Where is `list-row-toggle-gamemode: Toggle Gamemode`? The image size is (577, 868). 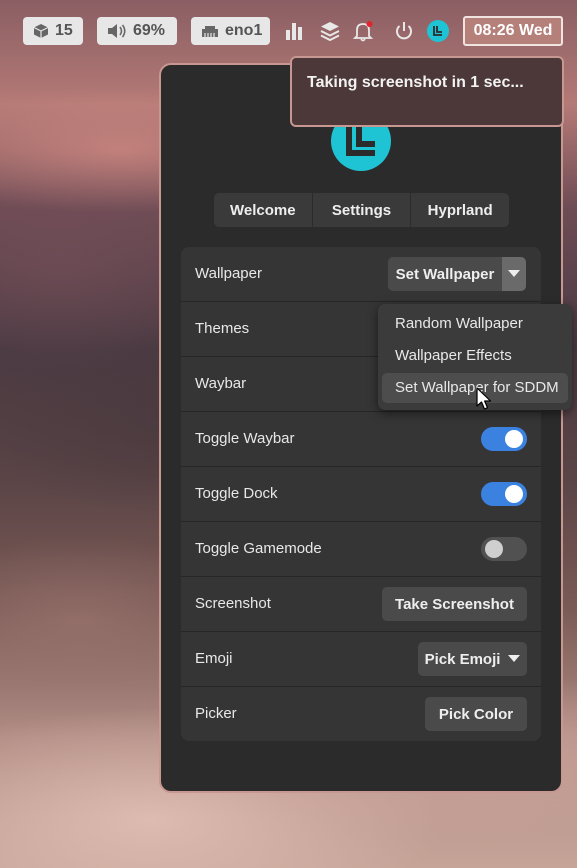
list-row-toggle-gamemode: Toggle Gamemode is located at coordinates (361, 549).